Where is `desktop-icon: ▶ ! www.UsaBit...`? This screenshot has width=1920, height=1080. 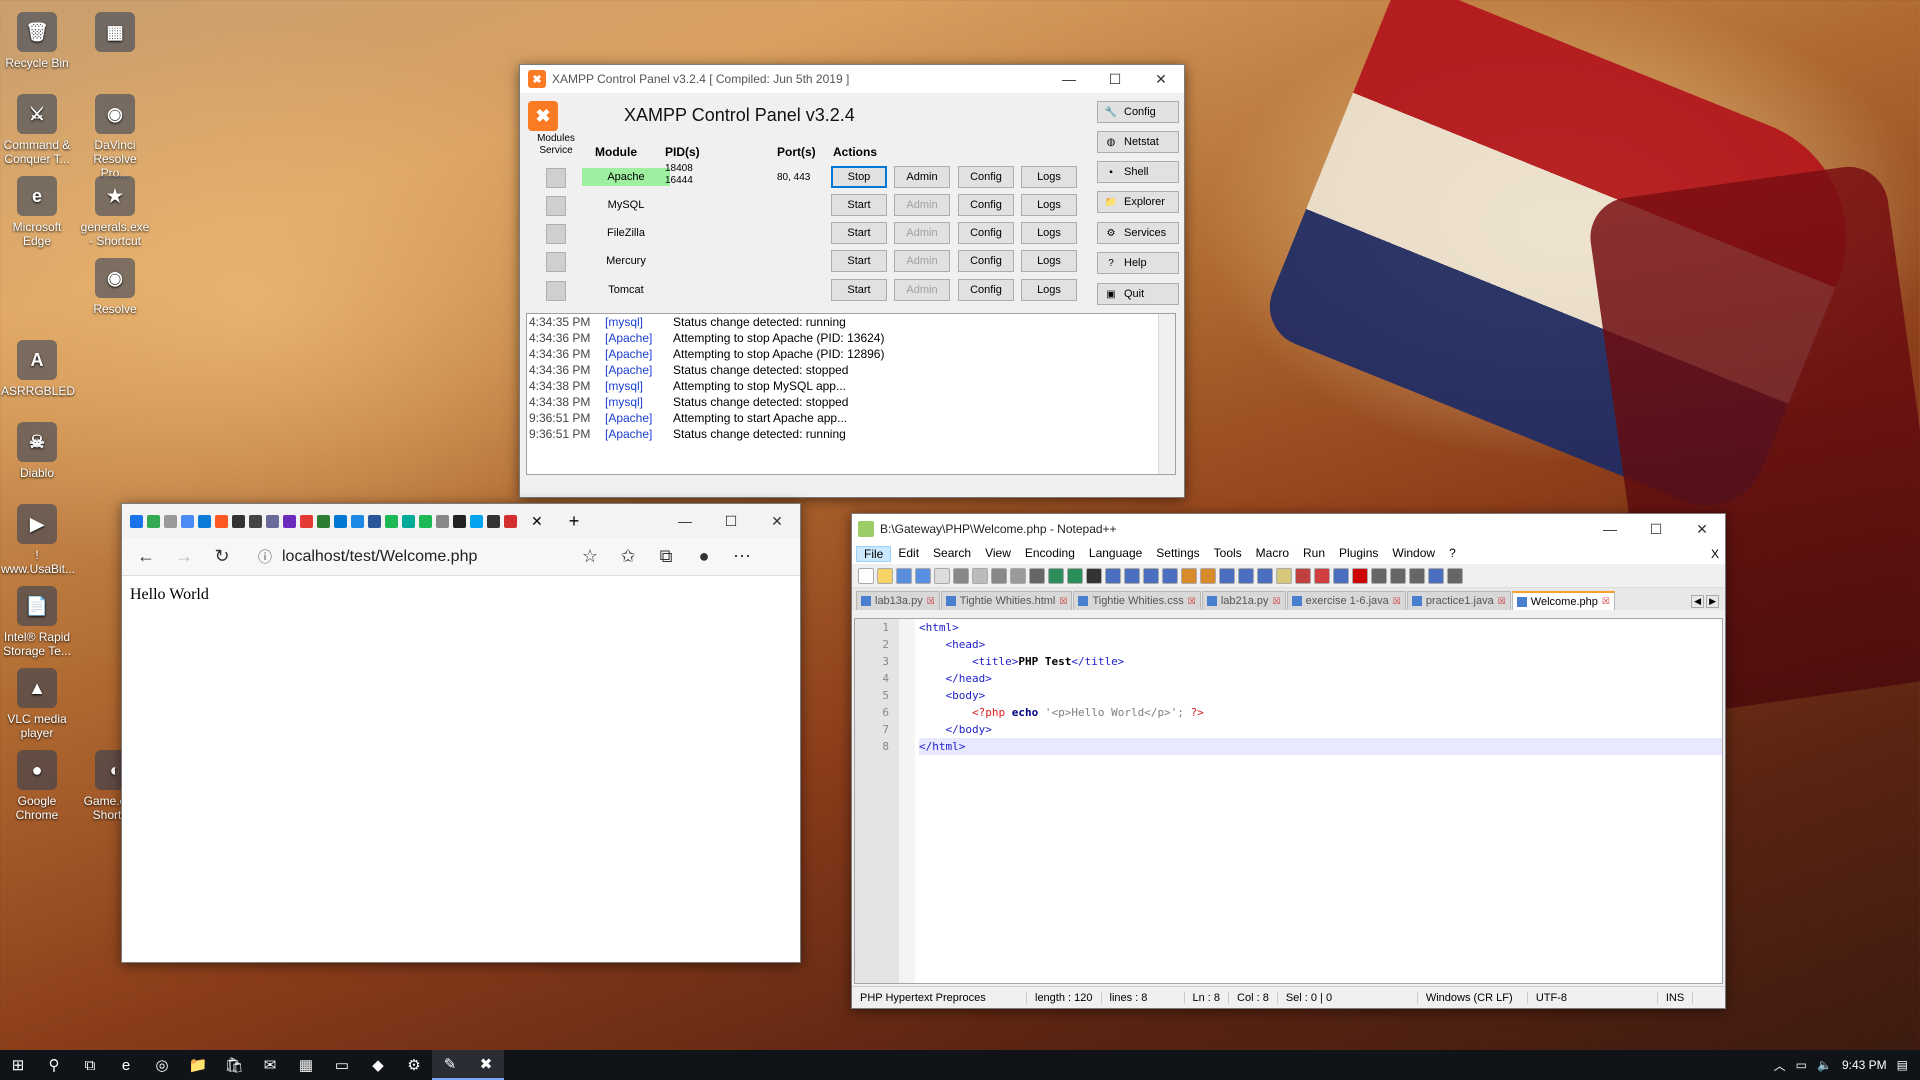
desktop-icon: ▶ ! www.UsaBit... is located at coordinates (38, 540).